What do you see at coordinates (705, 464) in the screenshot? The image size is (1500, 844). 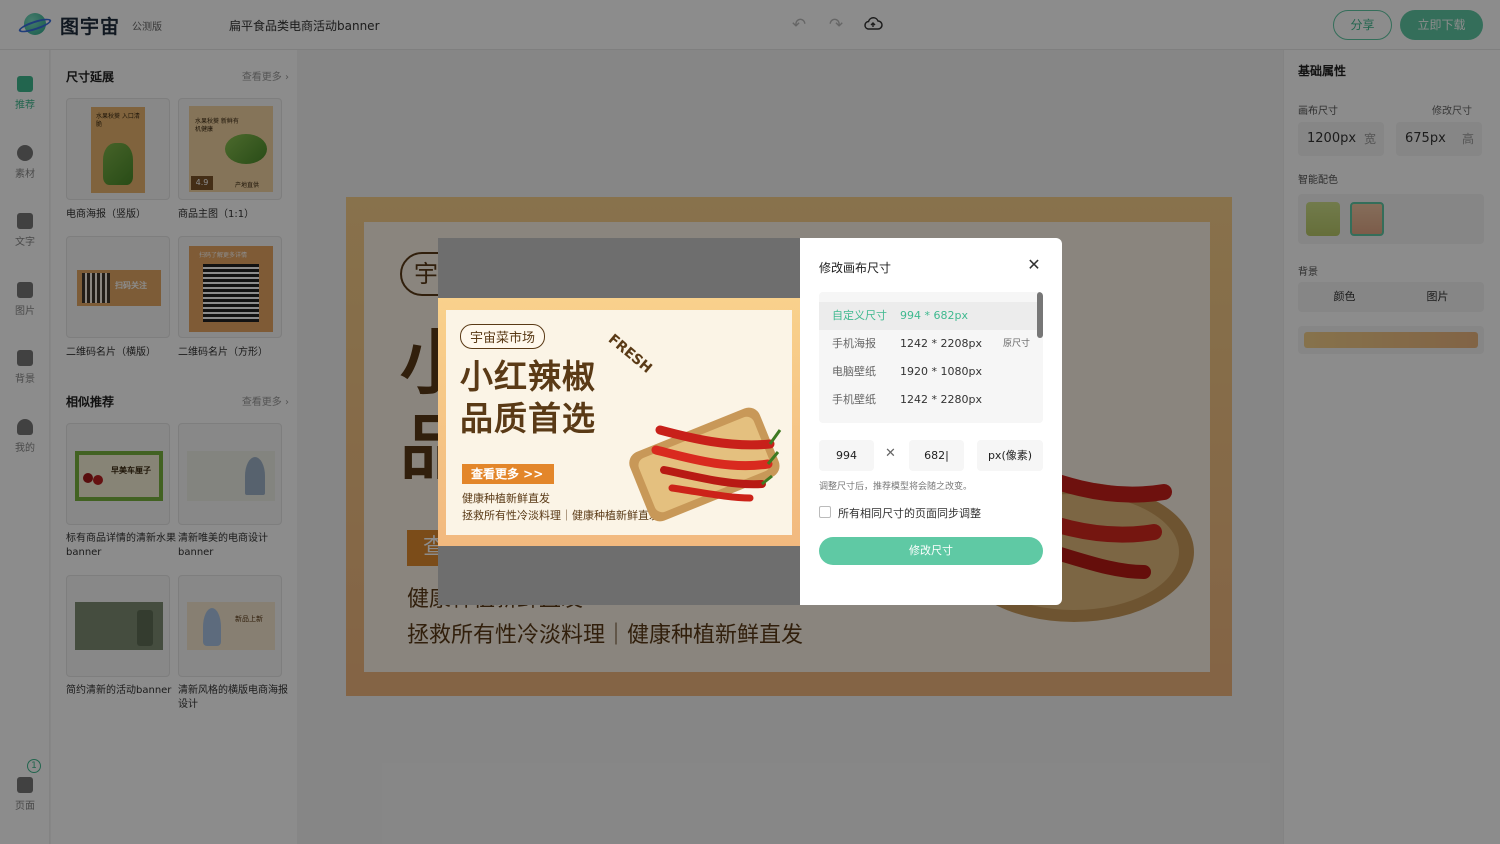 I see `chili-basket-image` at bounding box center [705, 464].